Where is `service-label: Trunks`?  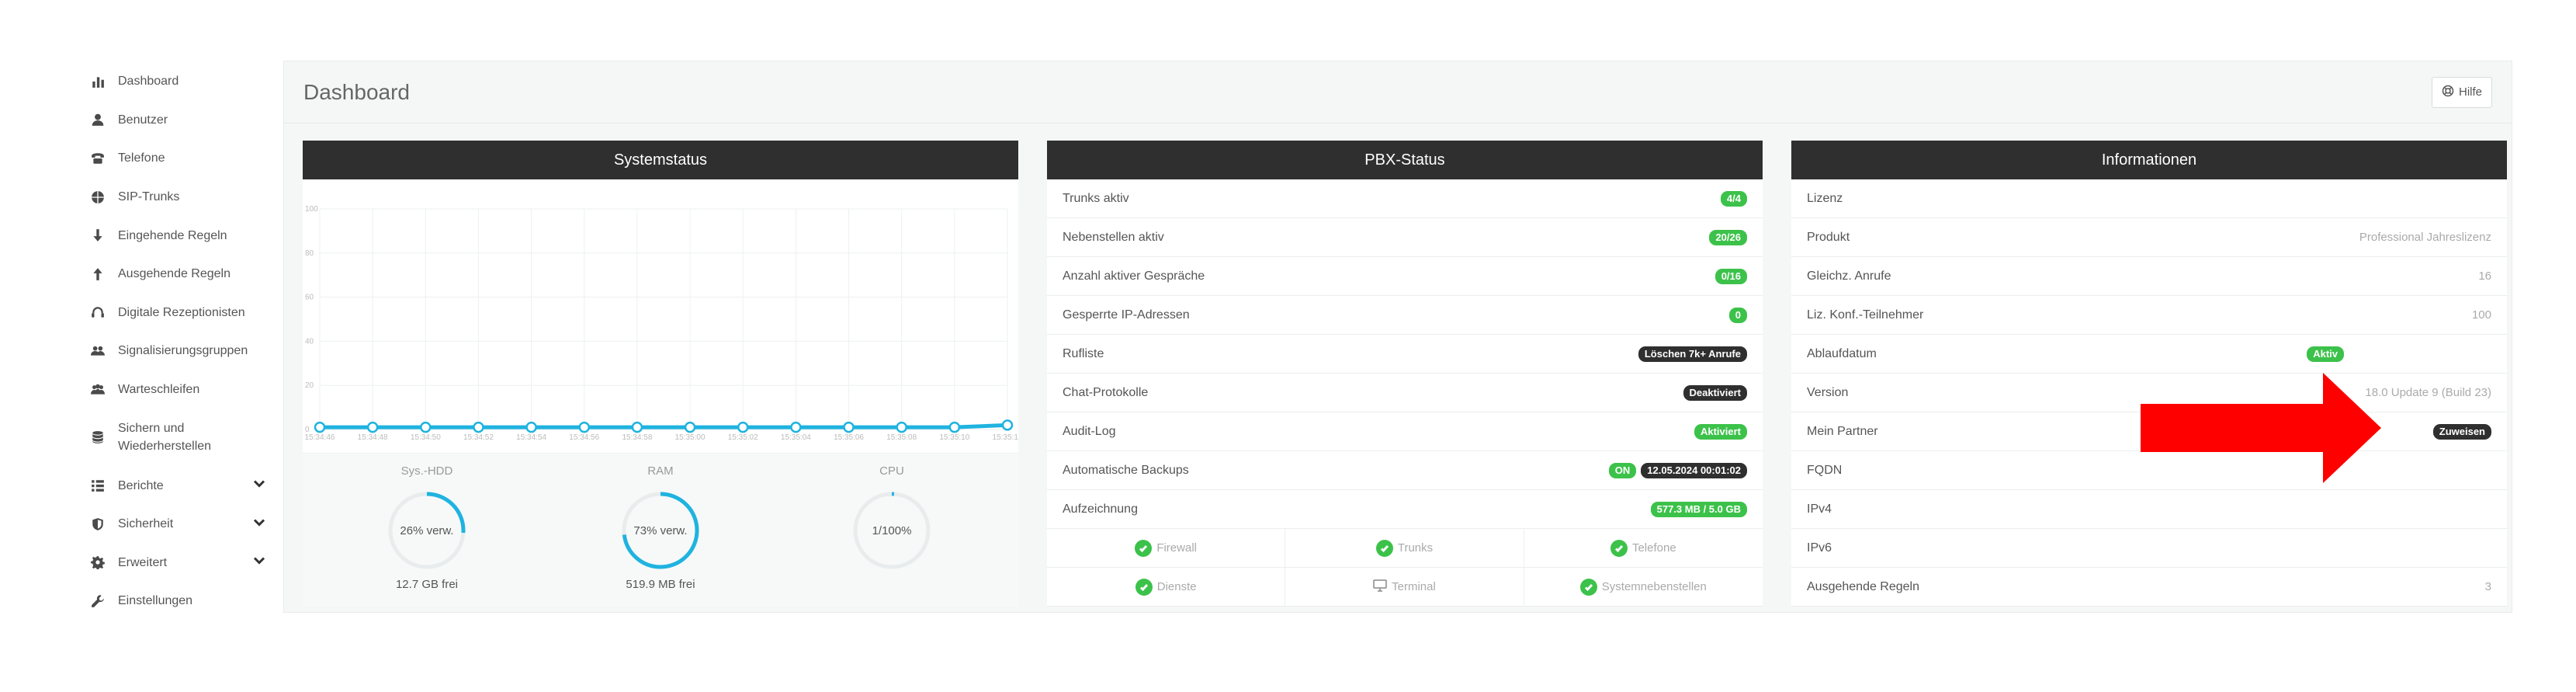
service-label: Trunks is located at coordinates (1415, 548).